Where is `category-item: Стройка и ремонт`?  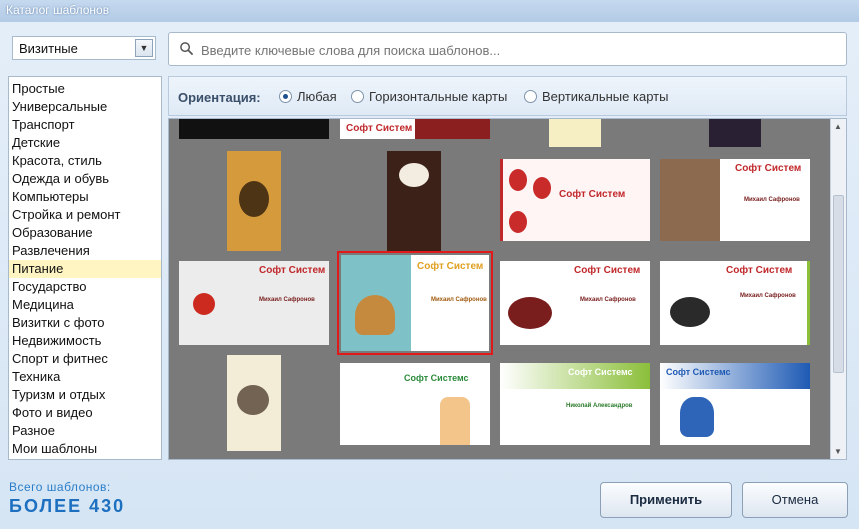
category-item: Стройка и ремонт is located at coordinates (85, 215).